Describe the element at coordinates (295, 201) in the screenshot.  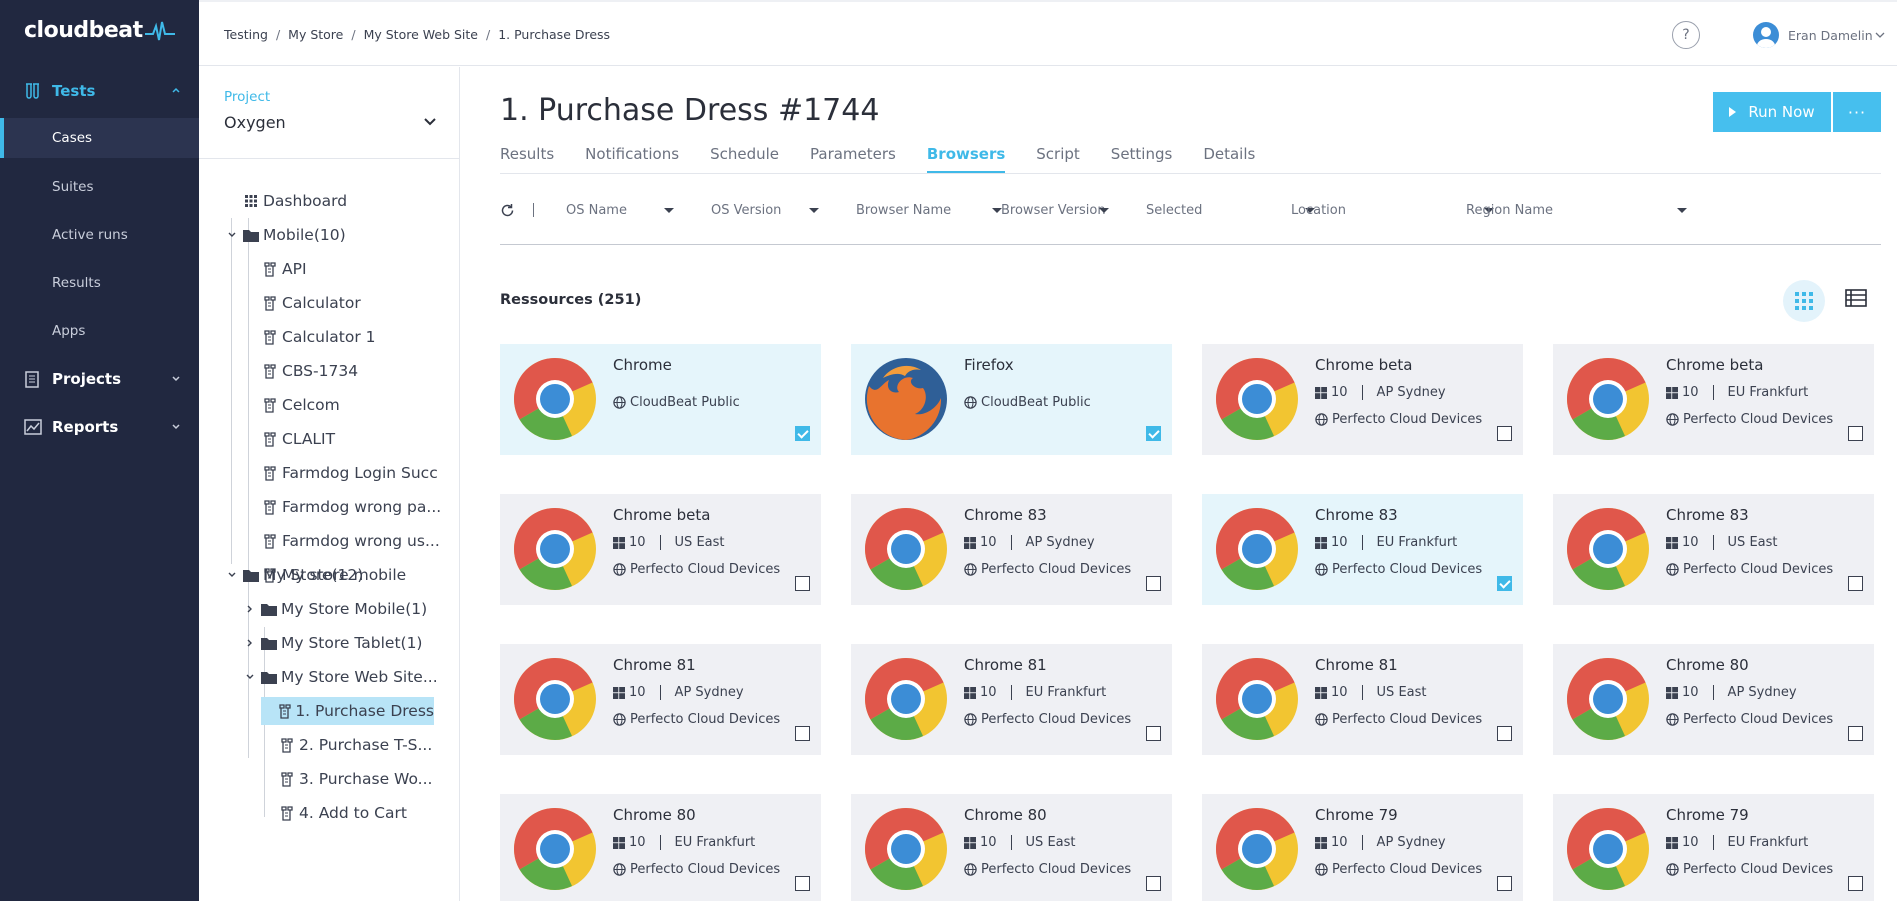
I see `tree-item-dashboard: Dashboard` at that location.